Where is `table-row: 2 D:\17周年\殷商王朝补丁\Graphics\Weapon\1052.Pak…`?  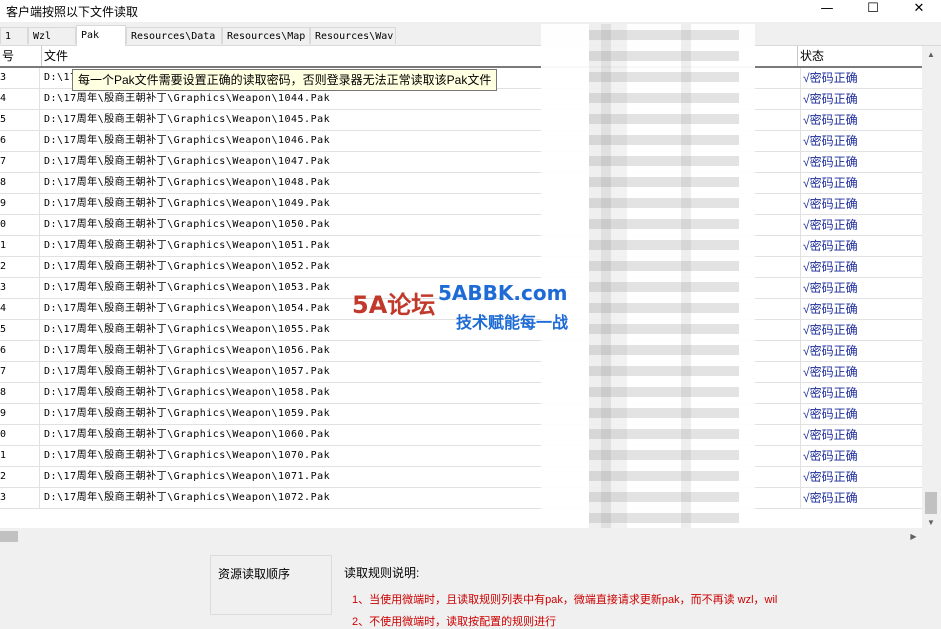
table-row: 2 D:\17周年\殷商王朝补丁\Graphics\Weapon\1052.Pak… is located at coordinates (461, 267).